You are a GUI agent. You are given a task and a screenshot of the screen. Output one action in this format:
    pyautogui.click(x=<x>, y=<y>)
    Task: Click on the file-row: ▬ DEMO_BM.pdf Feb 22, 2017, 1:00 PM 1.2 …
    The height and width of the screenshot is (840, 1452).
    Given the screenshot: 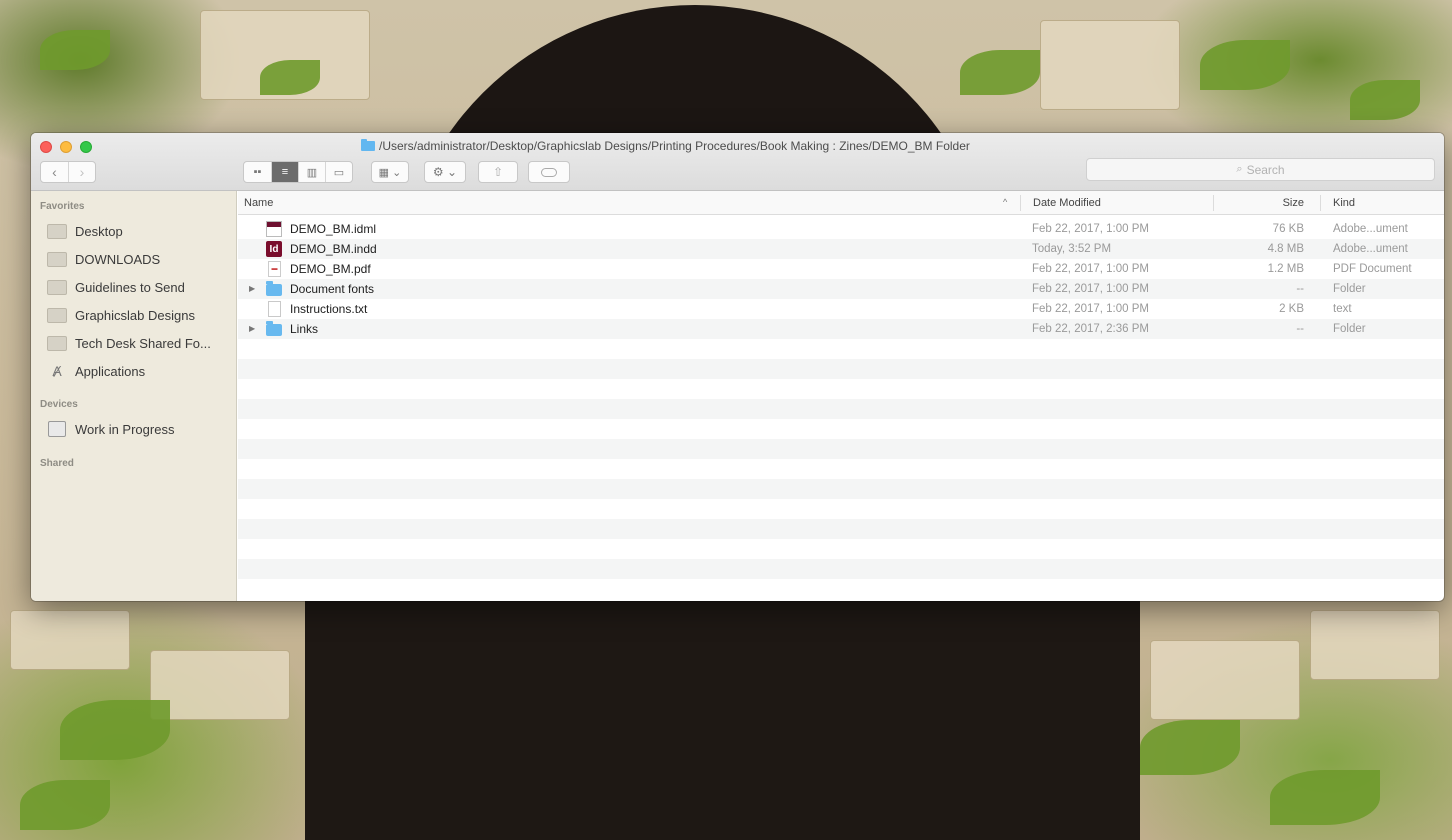 What is the action you would take?
    pyautogui.click(x=841, y=269)
    